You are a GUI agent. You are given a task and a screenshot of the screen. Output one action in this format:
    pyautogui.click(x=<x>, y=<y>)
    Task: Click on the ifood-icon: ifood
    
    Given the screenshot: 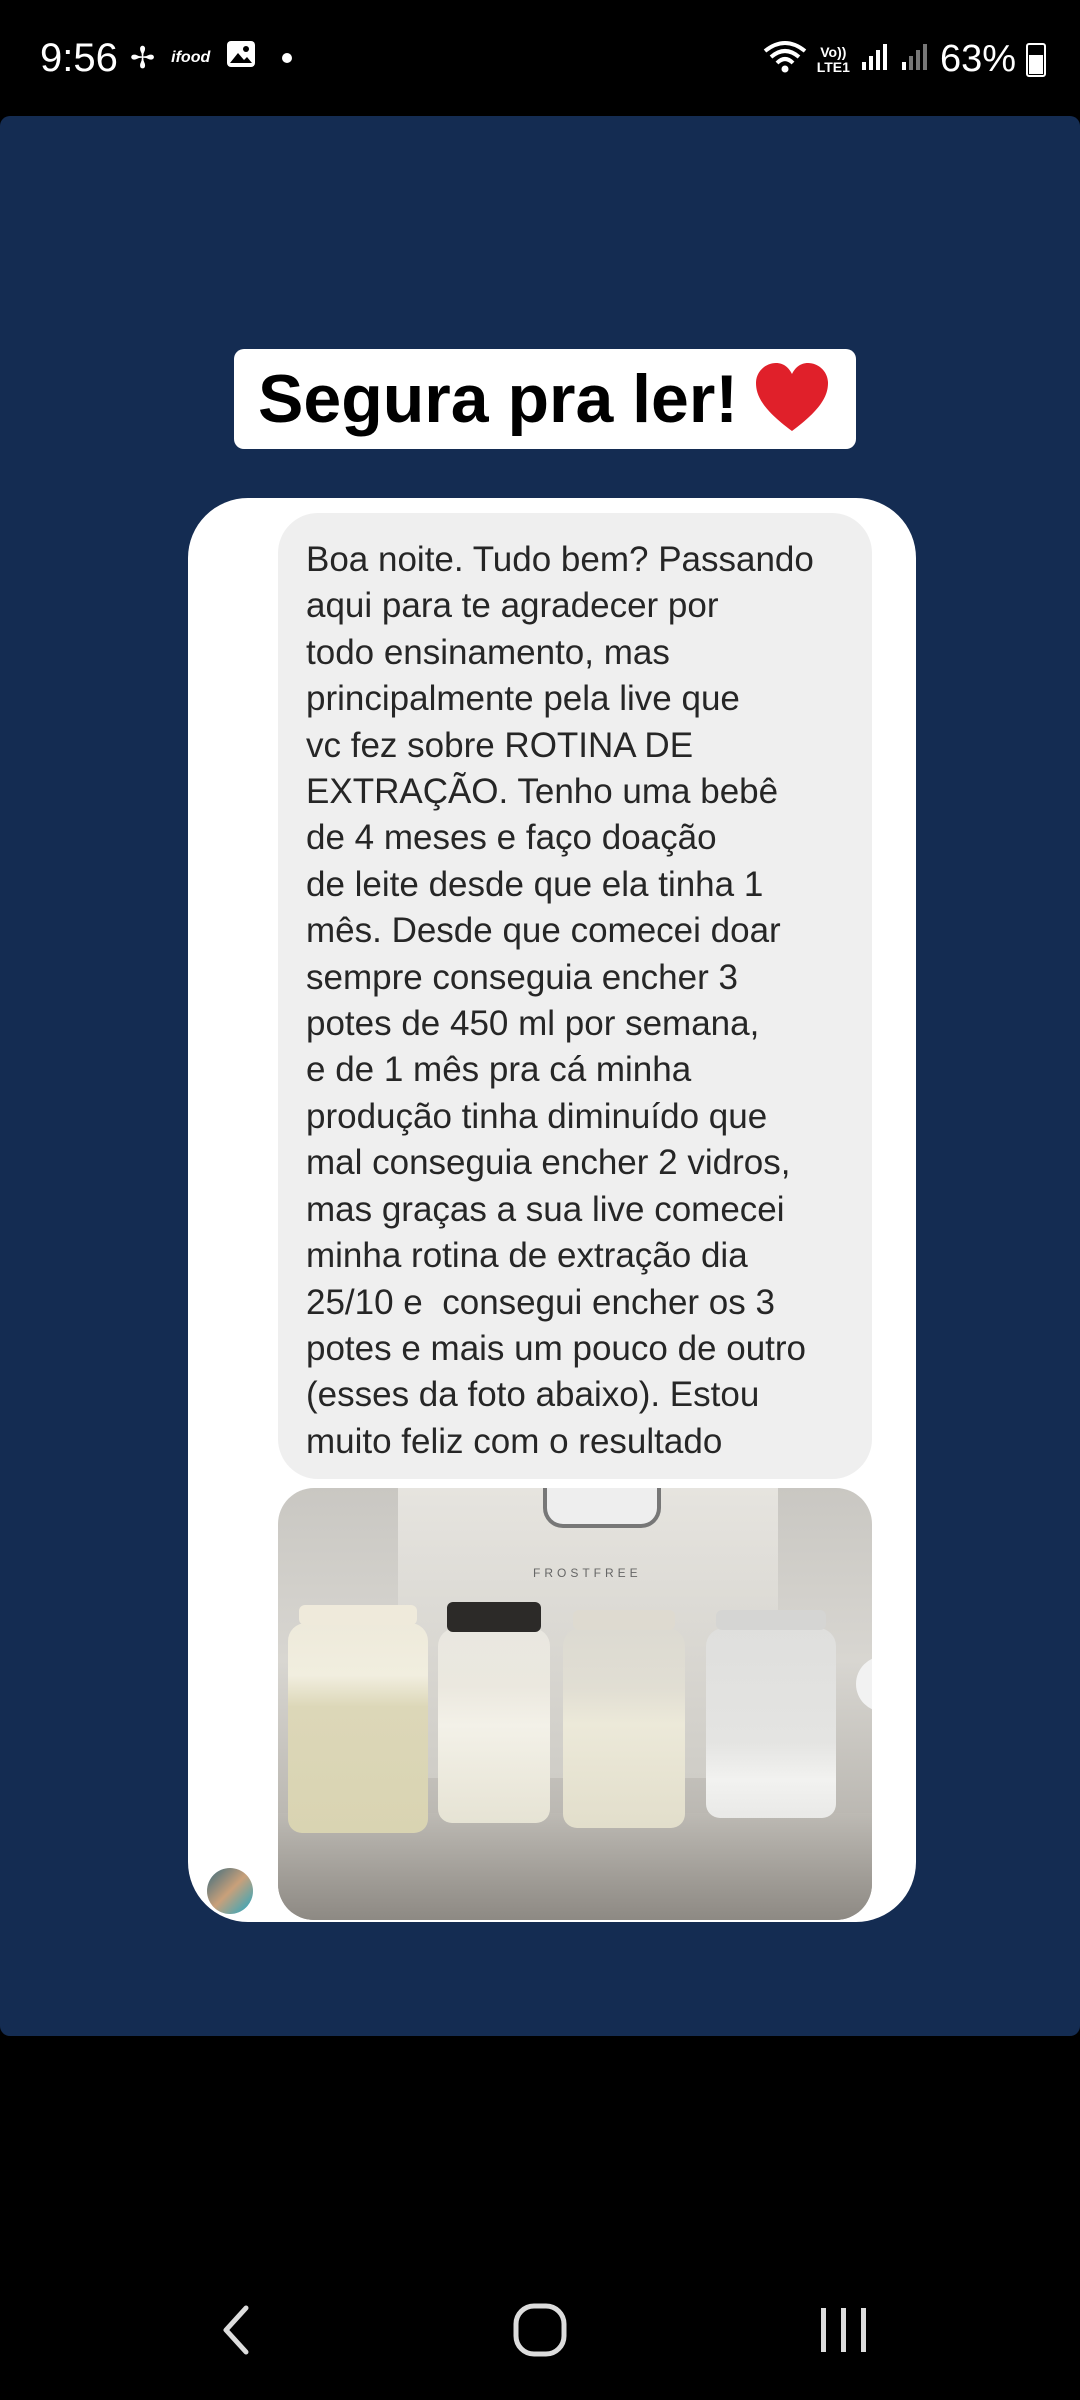 What is the action you would take?
    pyautogui.click(x=191, y=57)
    